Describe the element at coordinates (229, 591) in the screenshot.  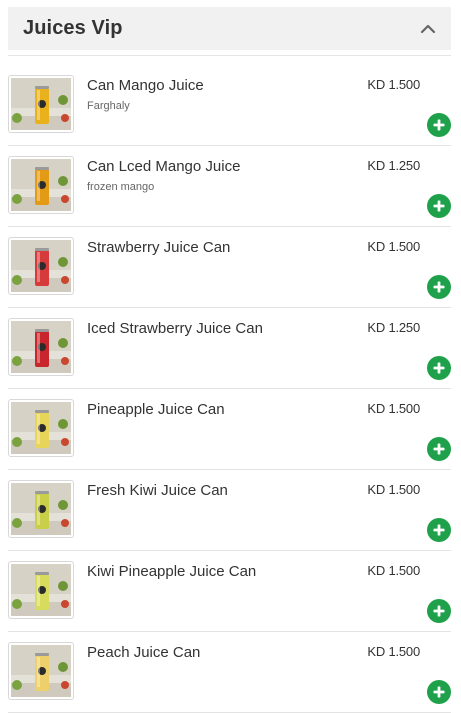
I see `menu-item: Kiwi Pineapple Juice Can KD 1.500` at that location.